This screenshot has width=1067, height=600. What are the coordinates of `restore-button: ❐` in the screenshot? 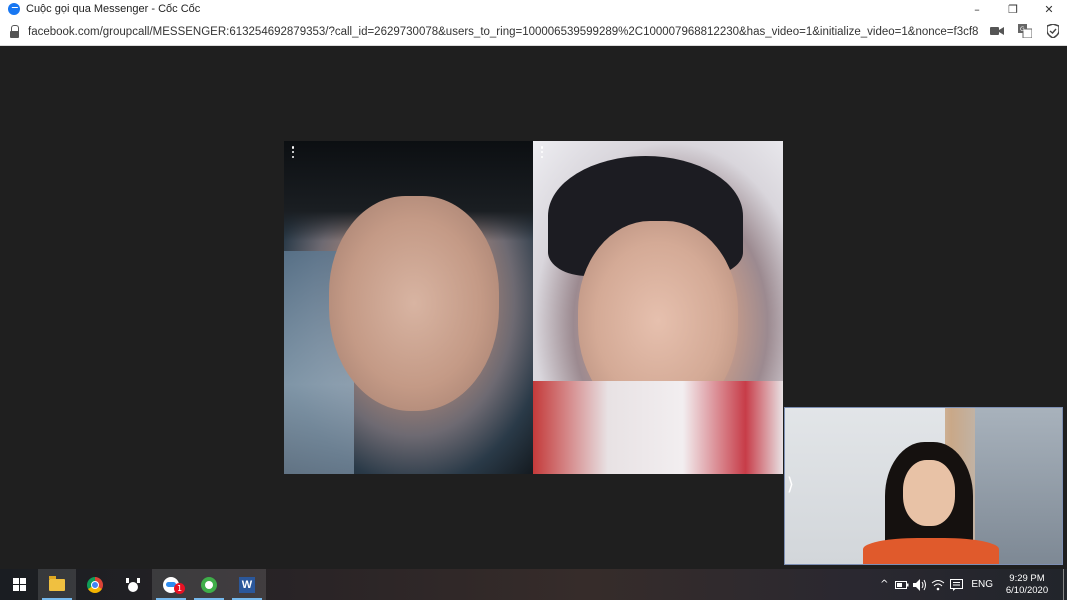 It's located at (1013, 9).